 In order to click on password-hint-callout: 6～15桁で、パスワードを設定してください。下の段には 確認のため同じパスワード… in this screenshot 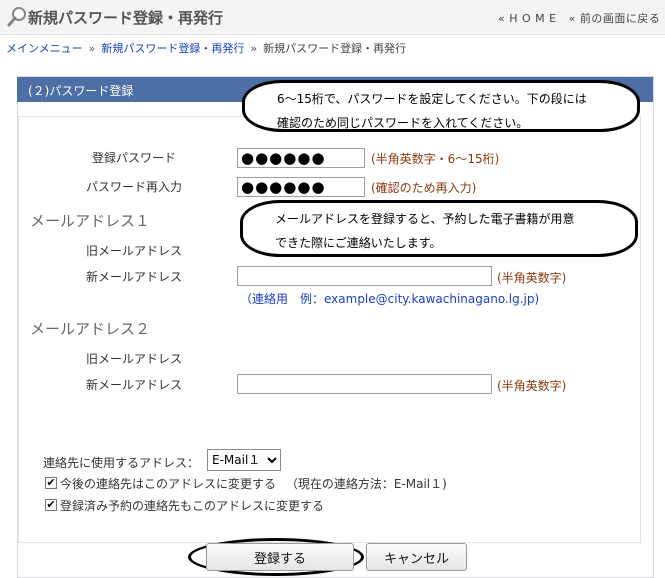, I will do `click(441, 106)`.